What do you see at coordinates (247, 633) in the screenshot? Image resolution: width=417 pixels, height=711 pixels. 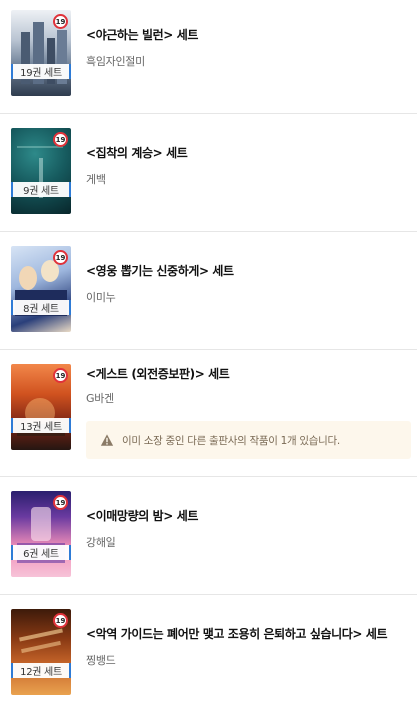 I see `book-title: <악역 가이드는 폐어만 맺고 조용히 은퇴하고 싶습니다> 세트` at bounding box center [247, 633].